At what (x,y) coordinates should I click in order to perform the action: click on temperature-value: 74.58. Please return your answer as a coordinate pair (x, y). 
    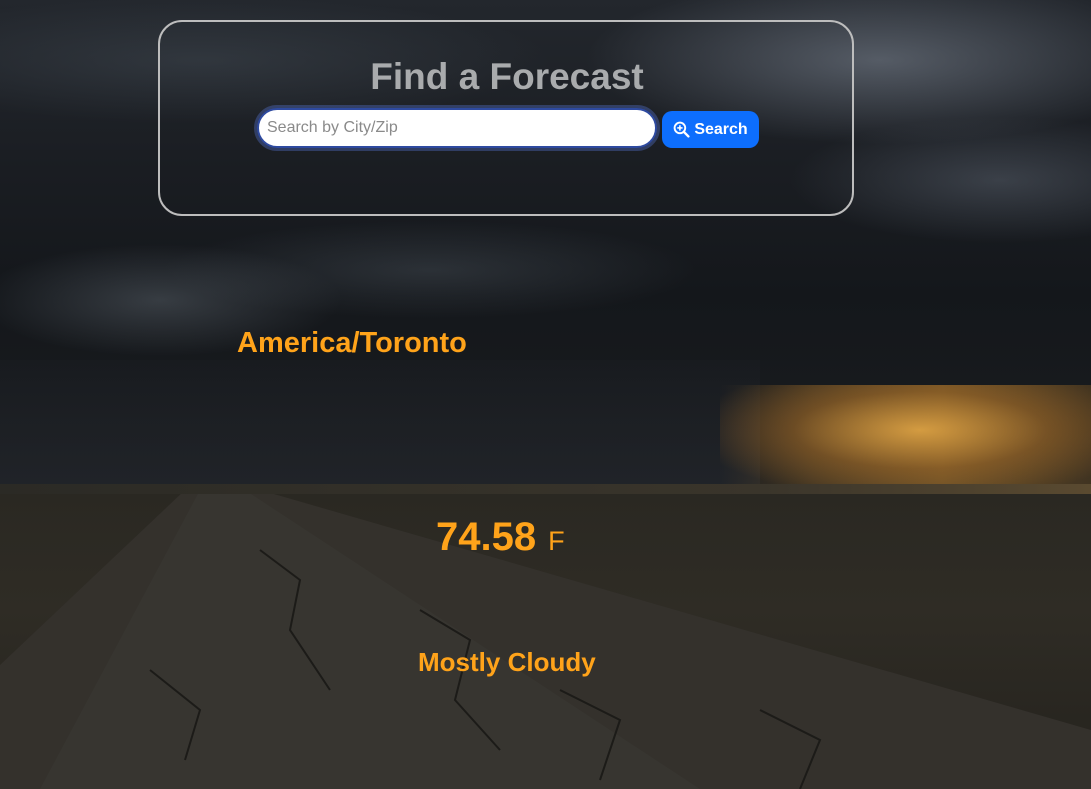
    Looking at the image, I should click on (486, 537).